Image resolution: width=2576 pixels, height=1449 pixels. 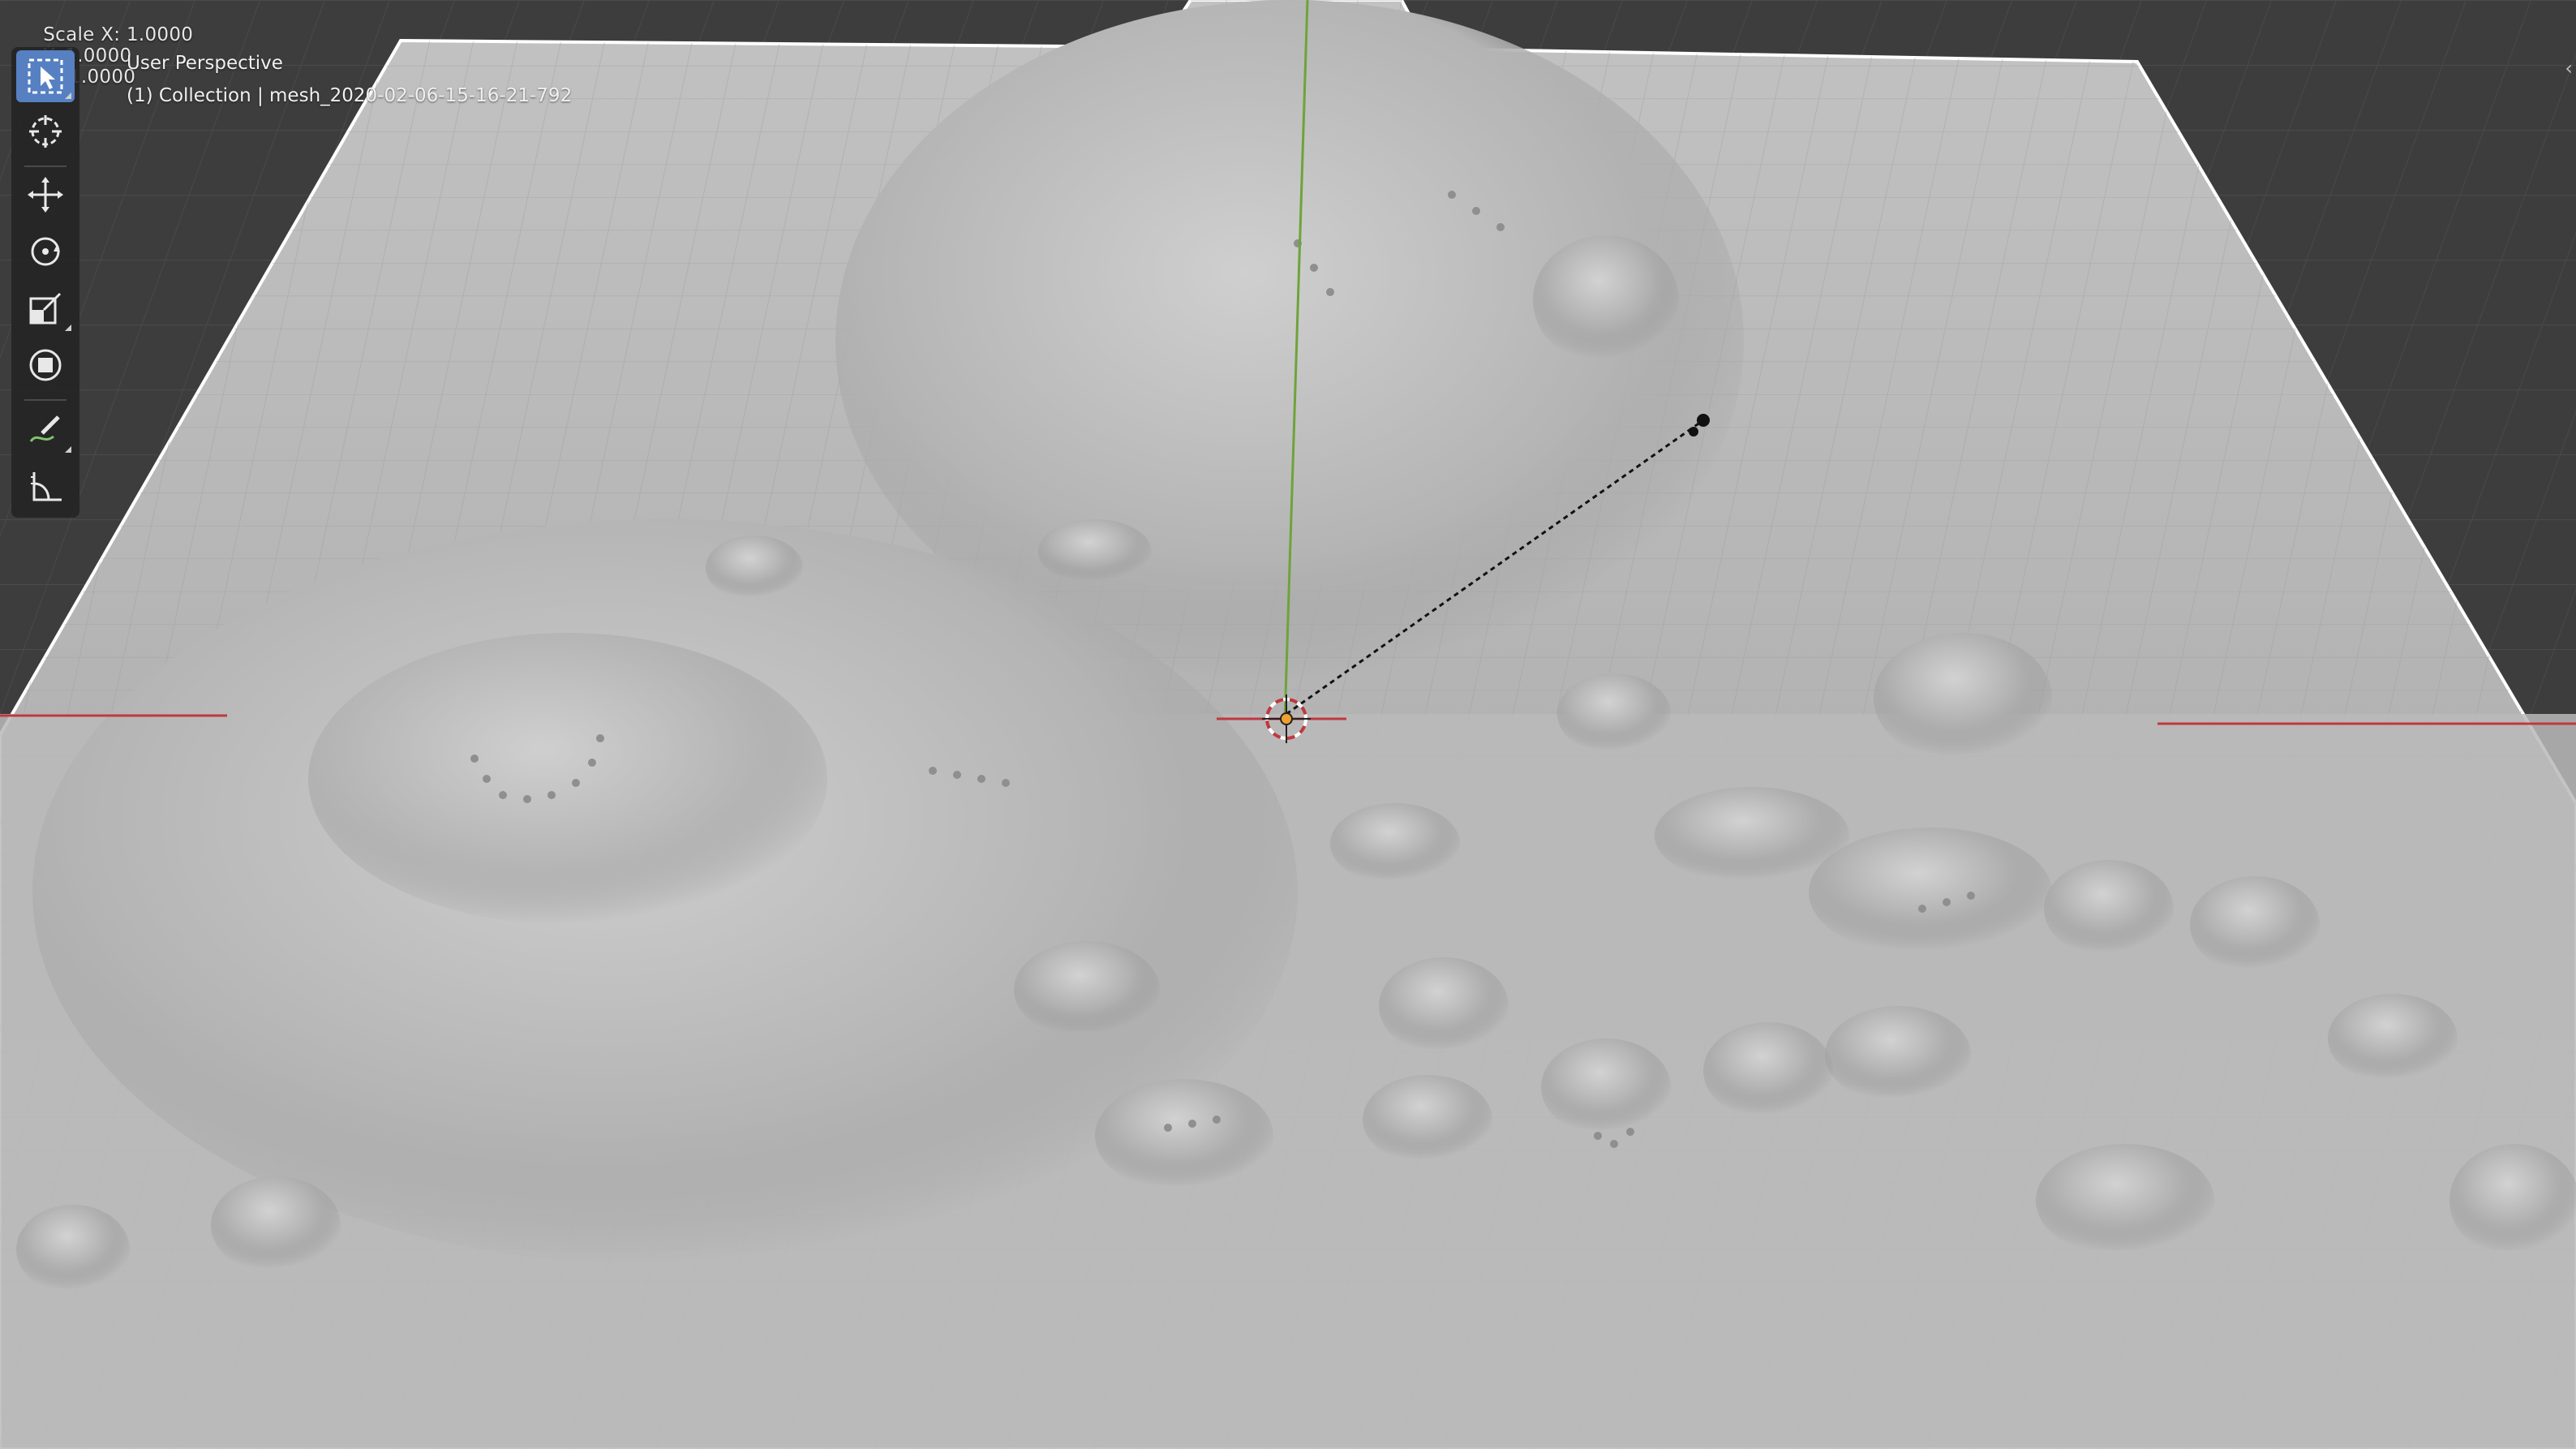 I want to click on measure-icon, so click(x=46, y=486).